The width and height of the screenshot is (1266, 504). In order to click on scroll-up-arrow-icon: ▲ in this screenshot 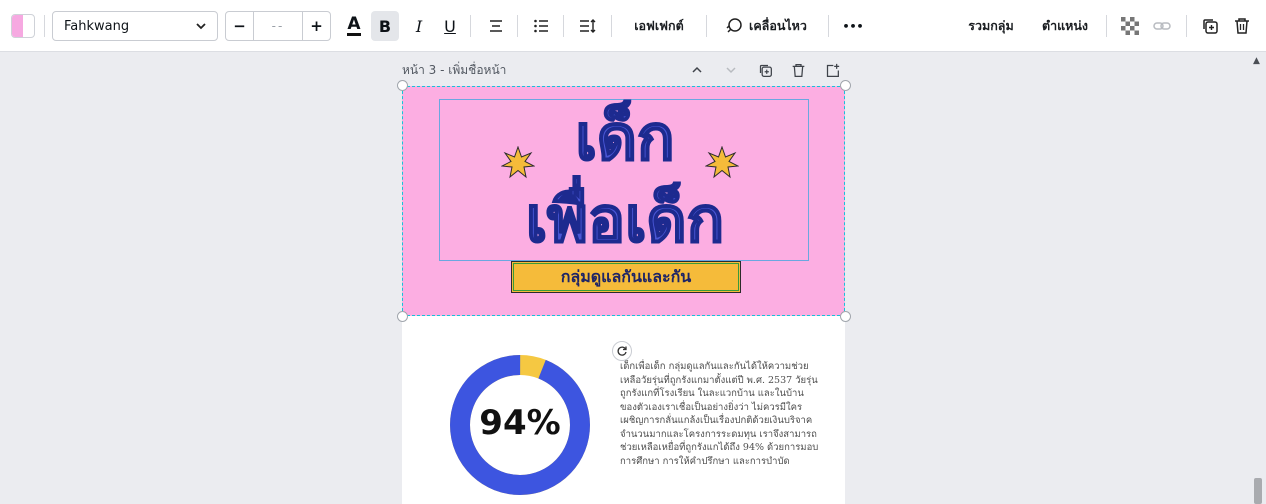, I will do `click(1256, 61)`.